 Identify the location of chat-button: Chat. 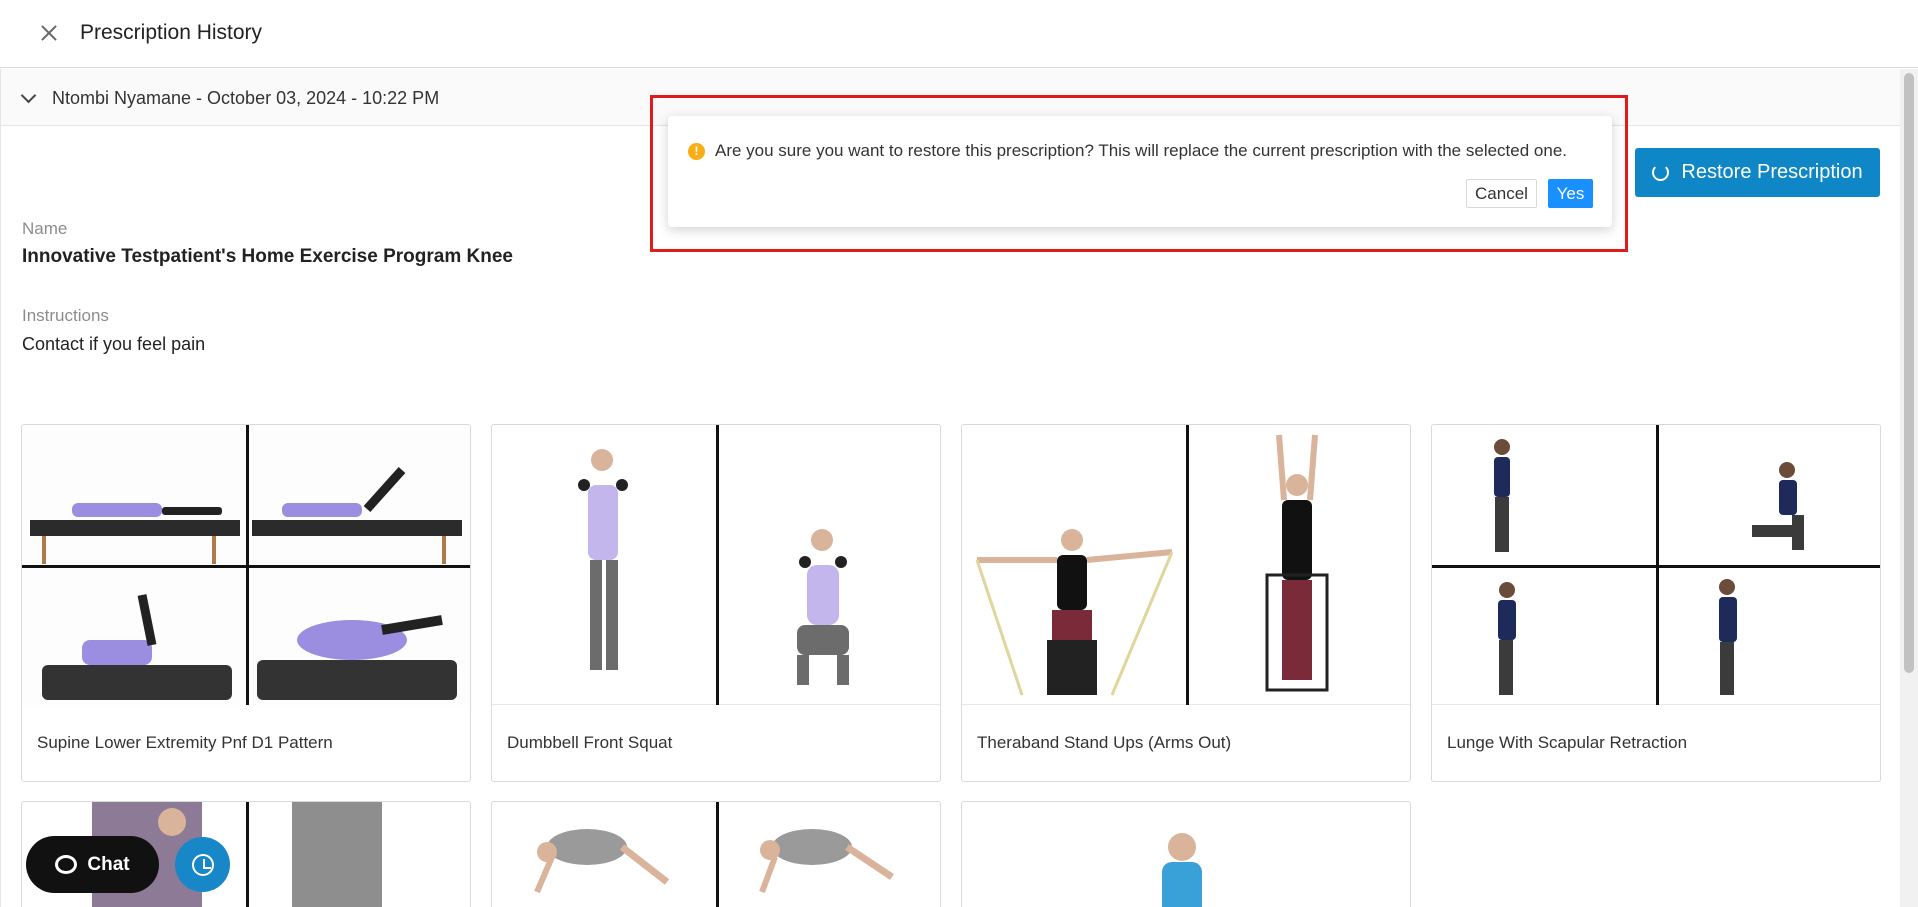
(92, 864).